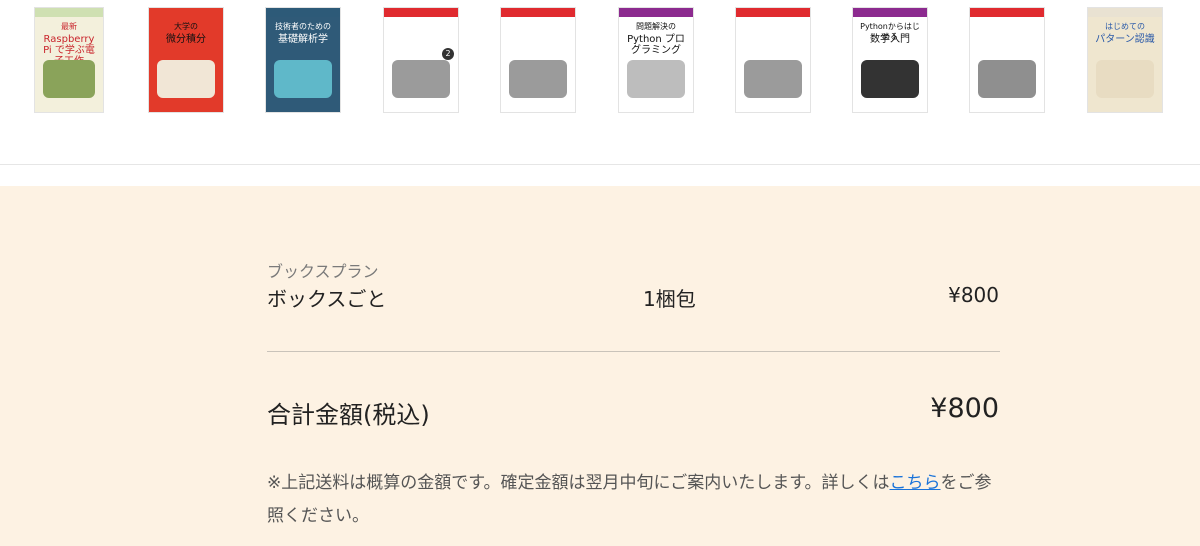  I want to click on book-title-line1: 最新, so click(69, 26).